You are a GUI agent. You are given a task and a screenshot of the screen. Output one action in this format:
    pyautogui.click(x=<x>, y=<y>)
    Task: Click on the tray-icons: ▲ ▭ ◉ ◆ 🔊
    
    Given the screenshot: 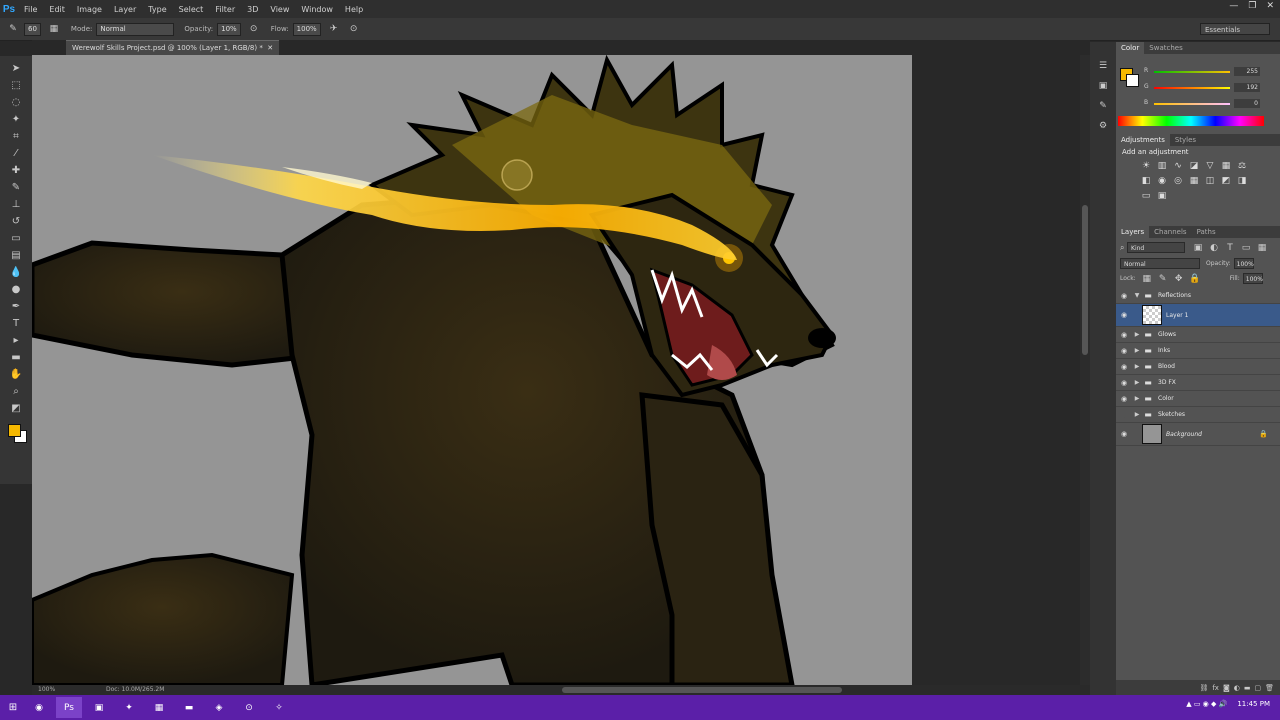 What is the action you would take?
    pyautogui.click(x=1206, y=704)
    